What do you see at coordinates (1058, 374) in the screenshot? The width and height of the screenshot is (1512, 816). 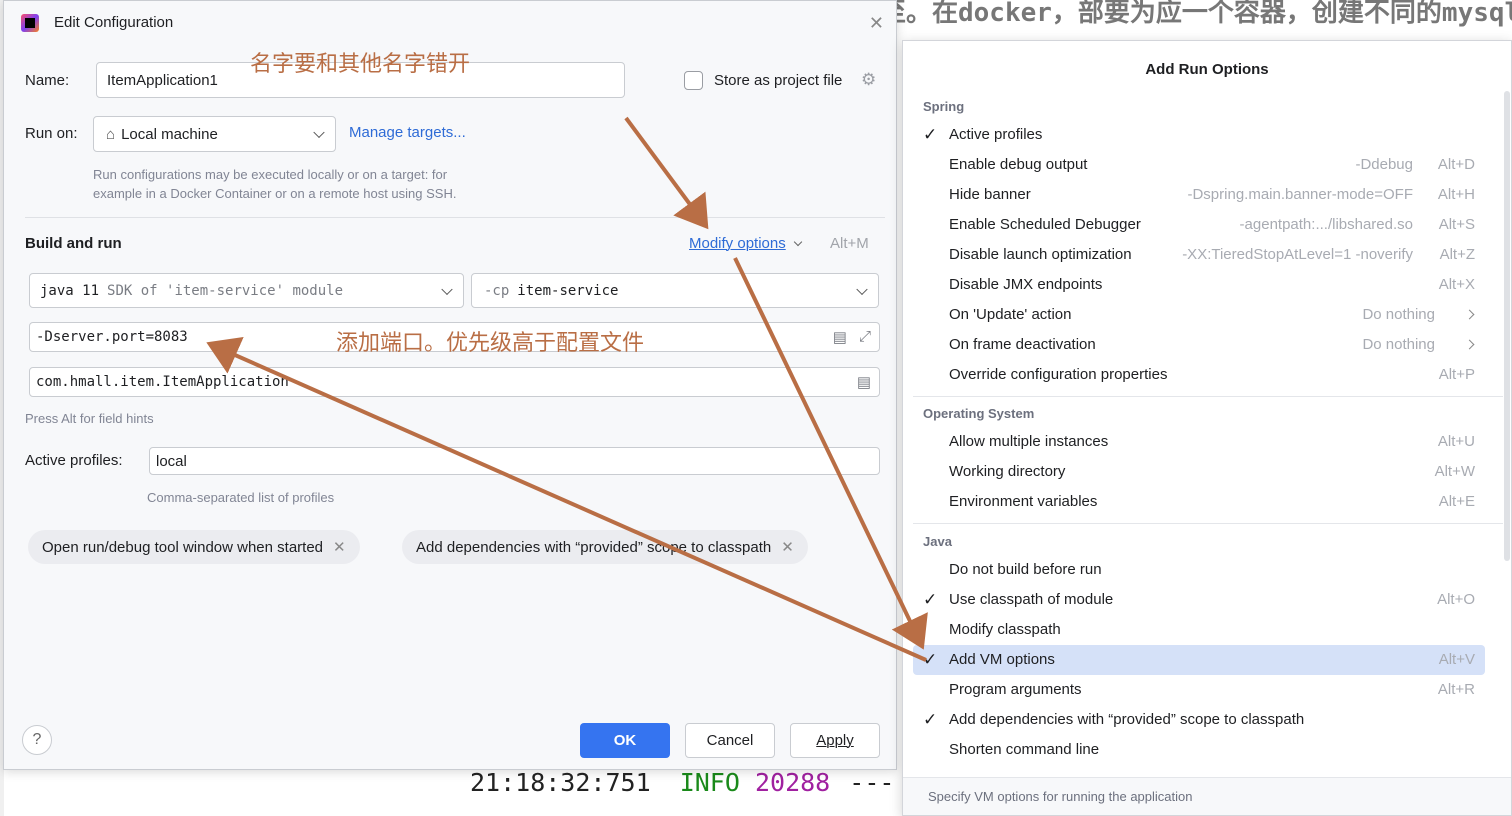 I see `option-label: Override configuration properties` at bounding box center [1058, 374].